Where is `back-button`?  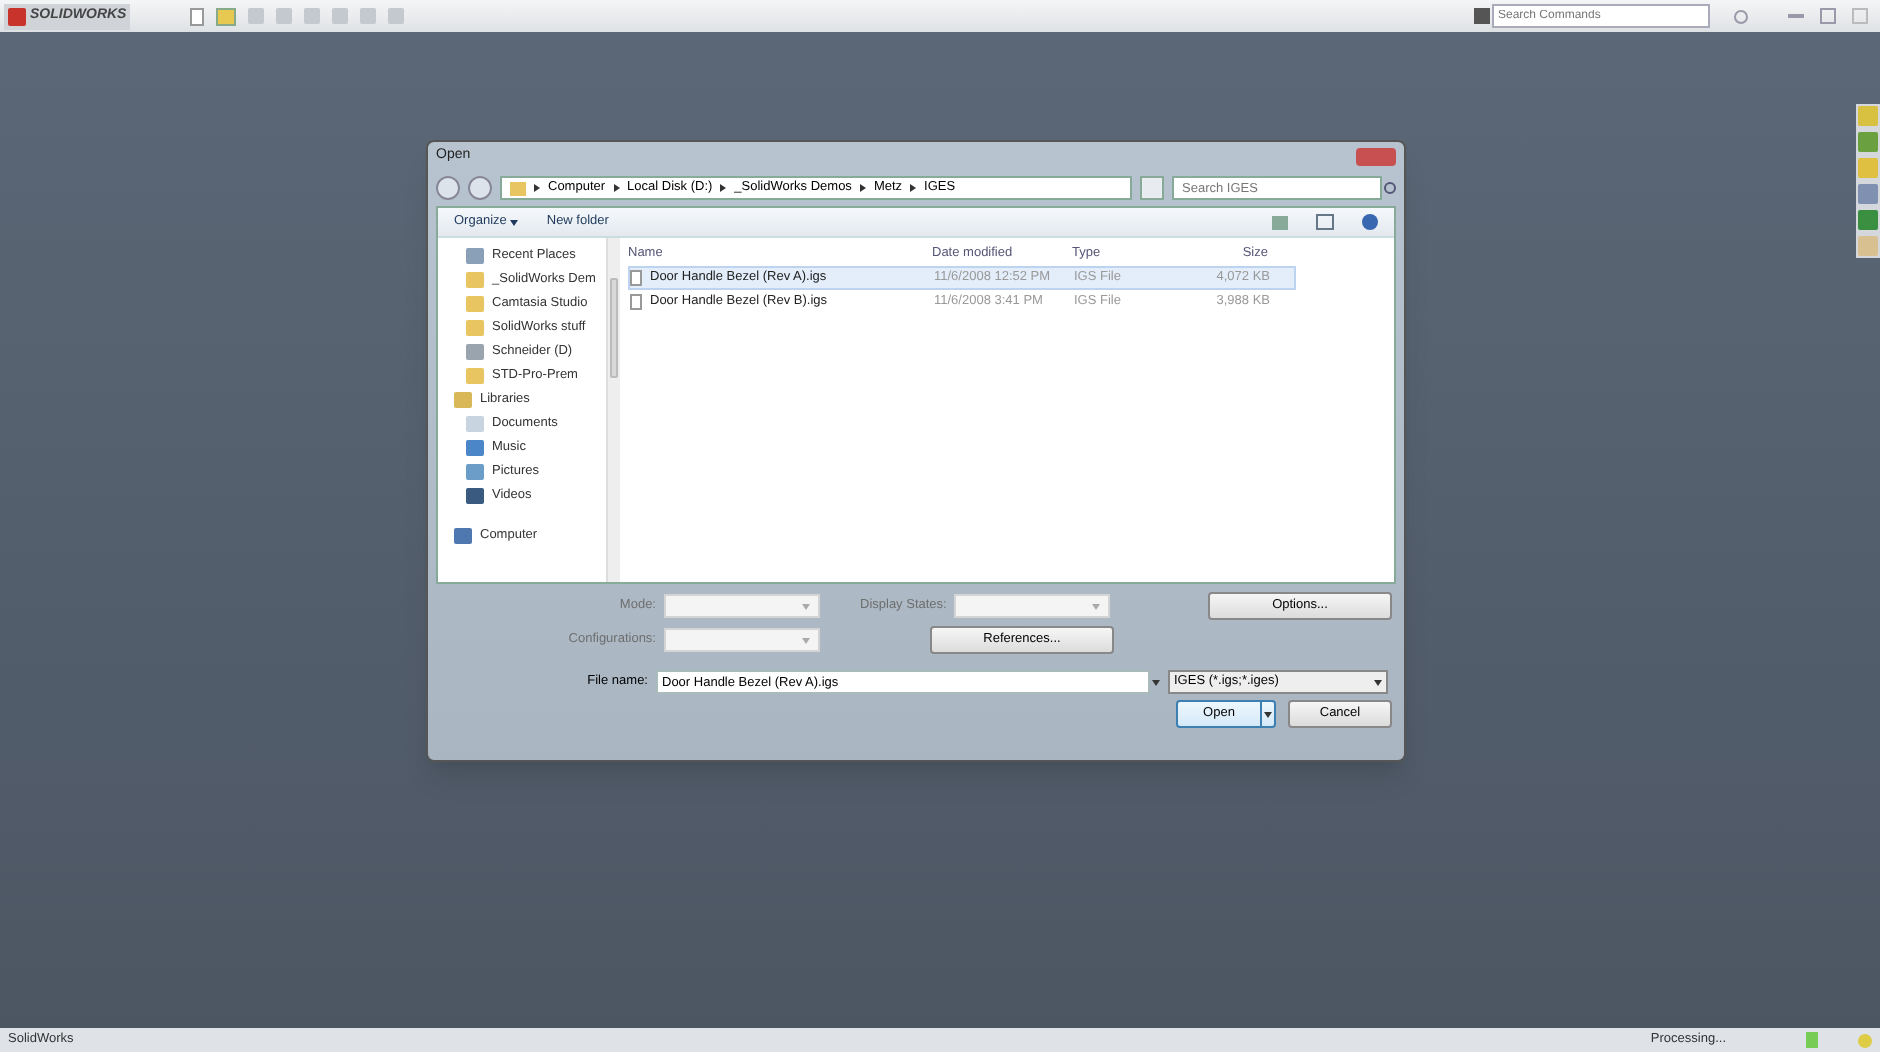 back-button is located at coordinates (448, 188).